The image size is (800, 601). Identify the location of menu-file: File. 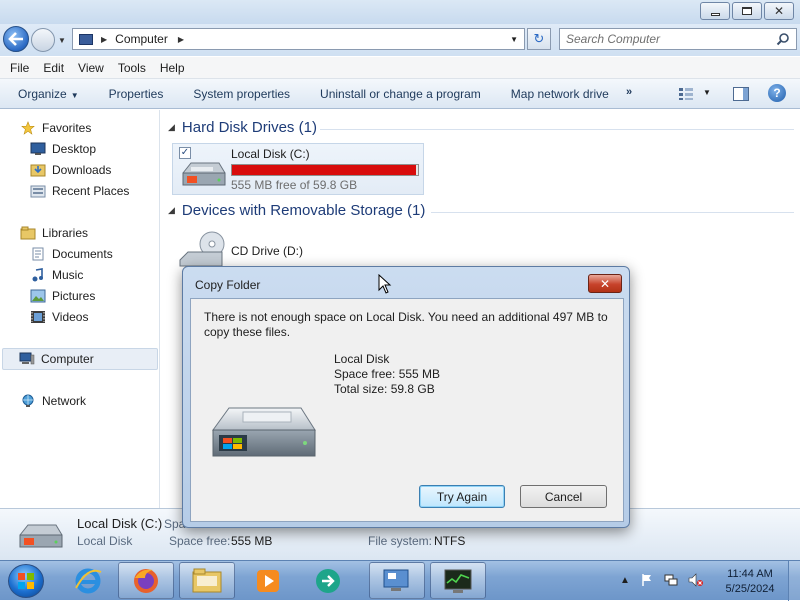
(19, 68).